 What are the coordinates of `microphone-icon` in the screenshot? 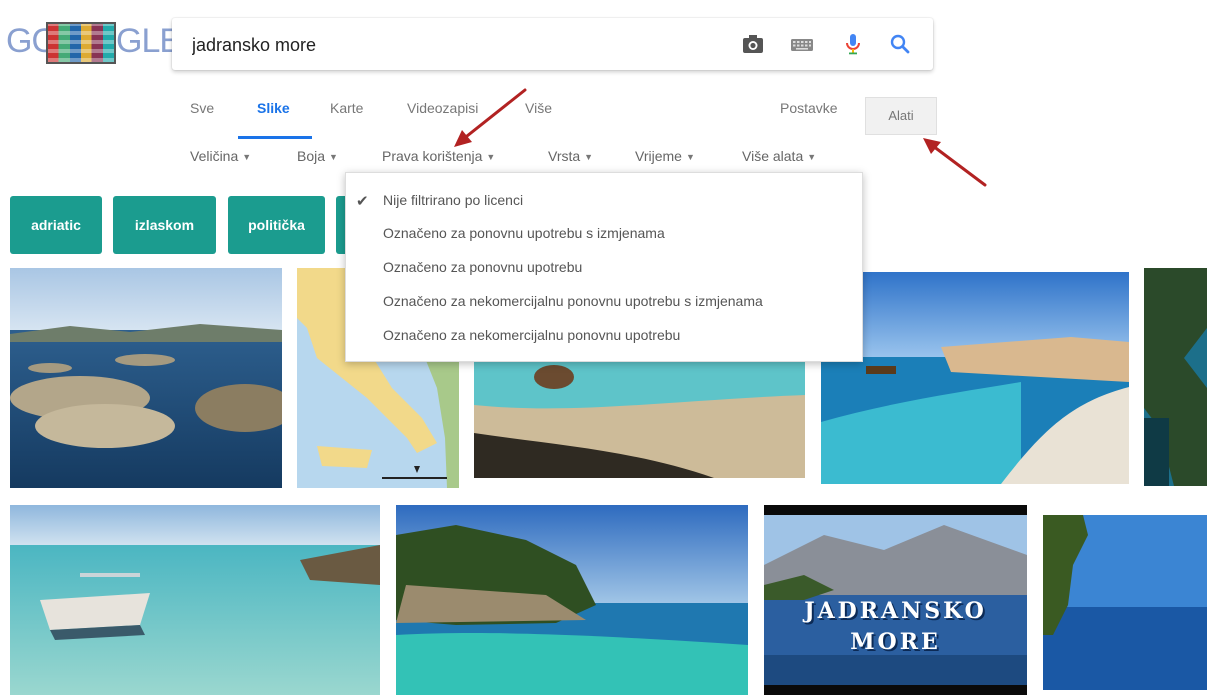 It's located at (853, 44).